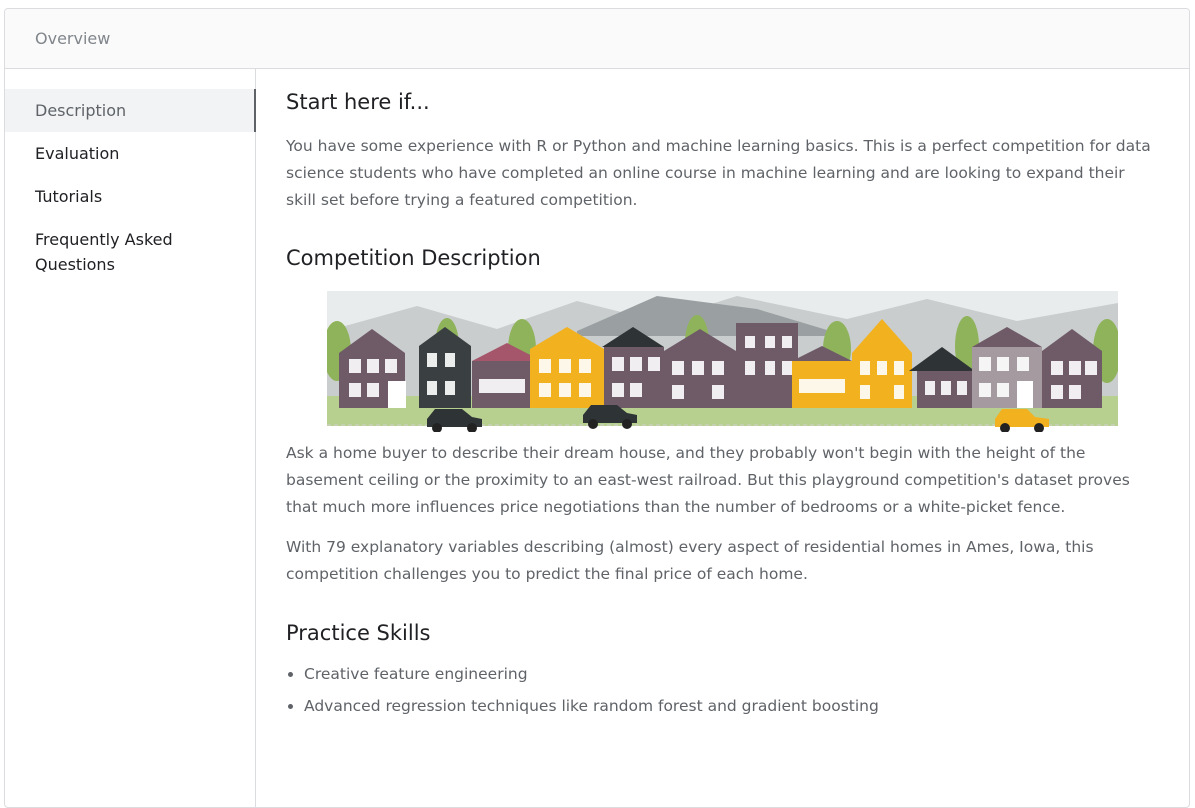 This screenshot has width=1195, height=808. What do you see at coordinates (413, 258) in the screenshot?
I see `competition-heading: Competition Description` at bounding box center [413, 258].